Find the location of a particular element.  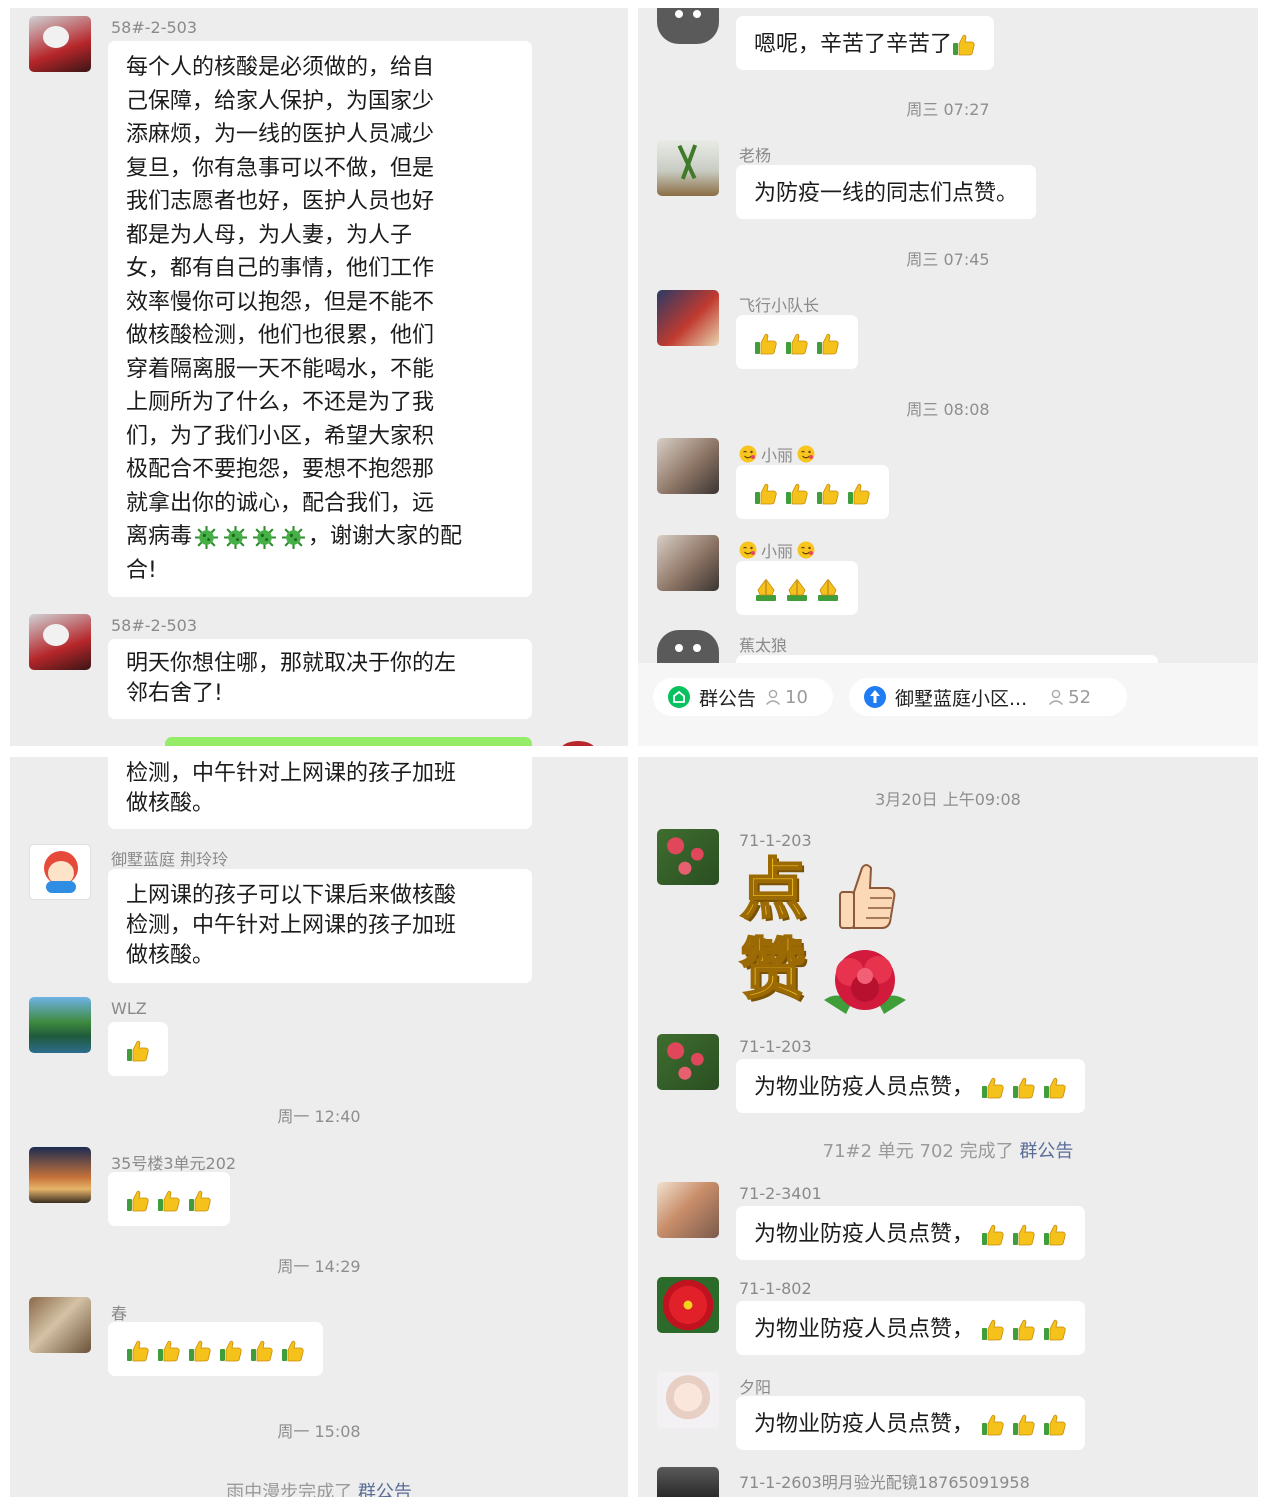

message-line: 我们志愿者也好，医护人员也好 is located at coordinates (280, 201).